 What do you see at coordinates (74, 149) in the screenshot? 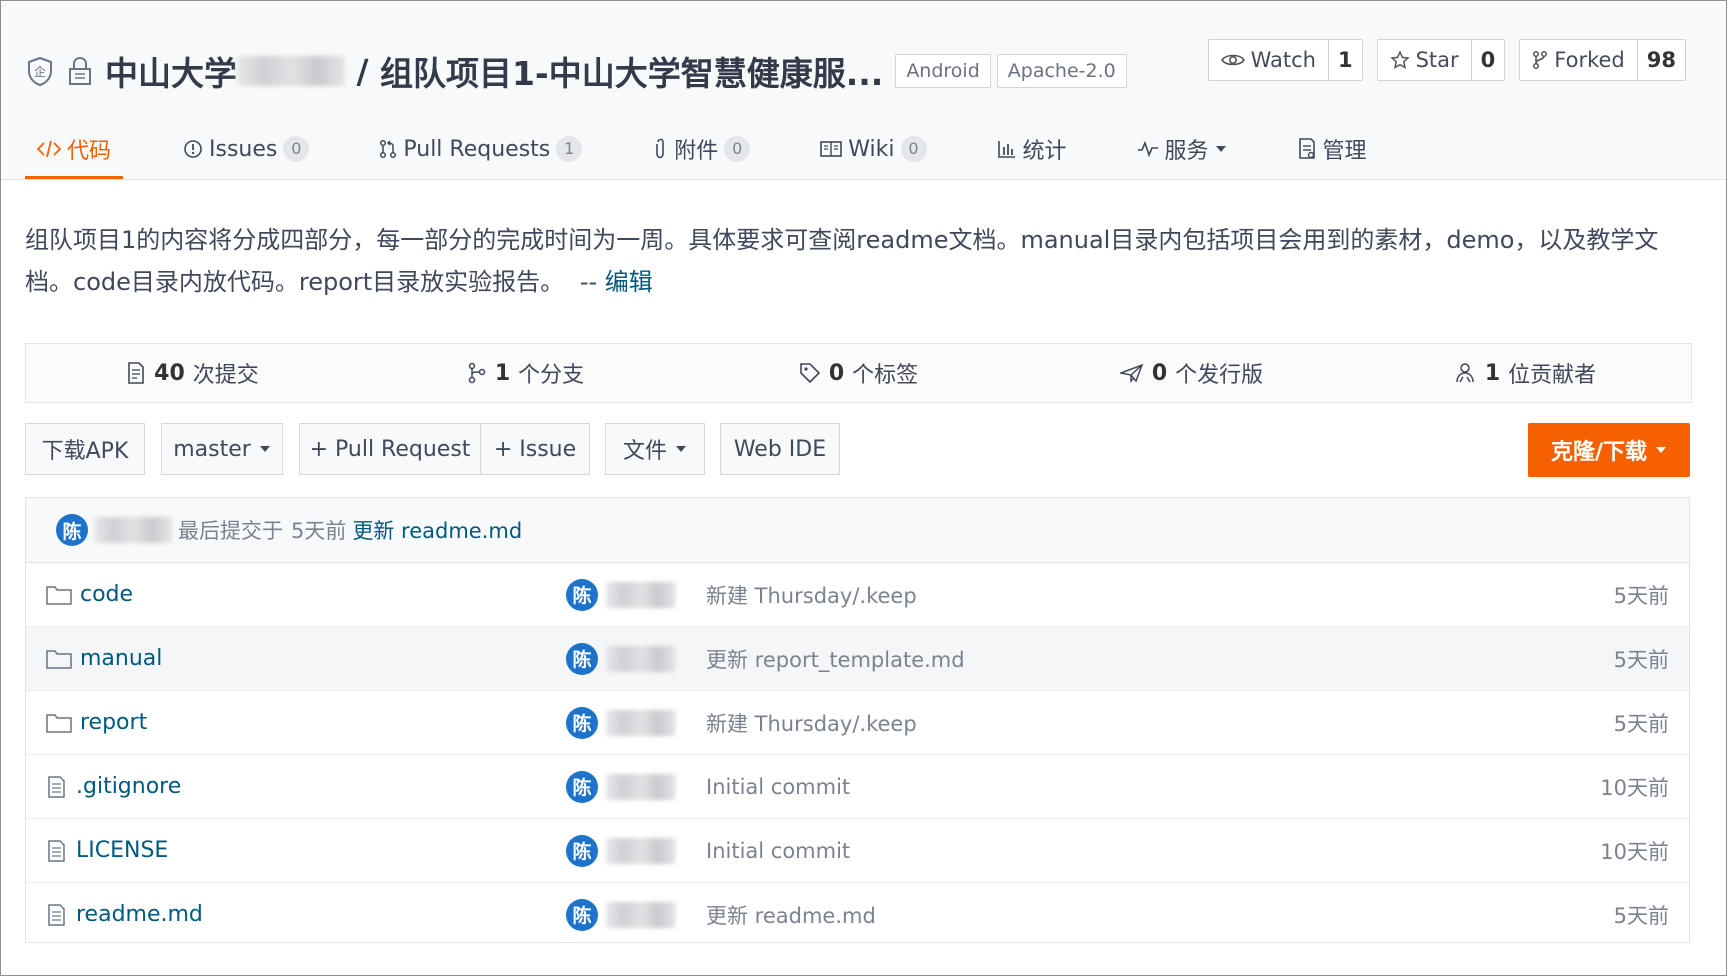
I see `tab-code: 代码` at bounding box center [74, 149].